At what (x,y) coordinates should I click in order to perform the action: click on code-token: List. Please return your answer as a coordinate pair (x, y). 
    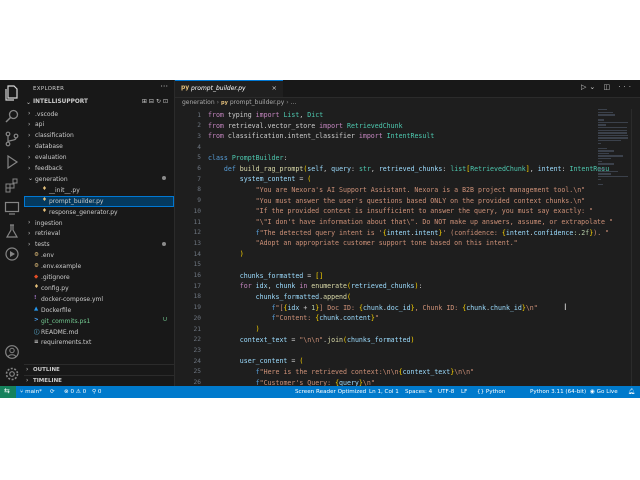
    Looking at the image, I should click on (291, 115).